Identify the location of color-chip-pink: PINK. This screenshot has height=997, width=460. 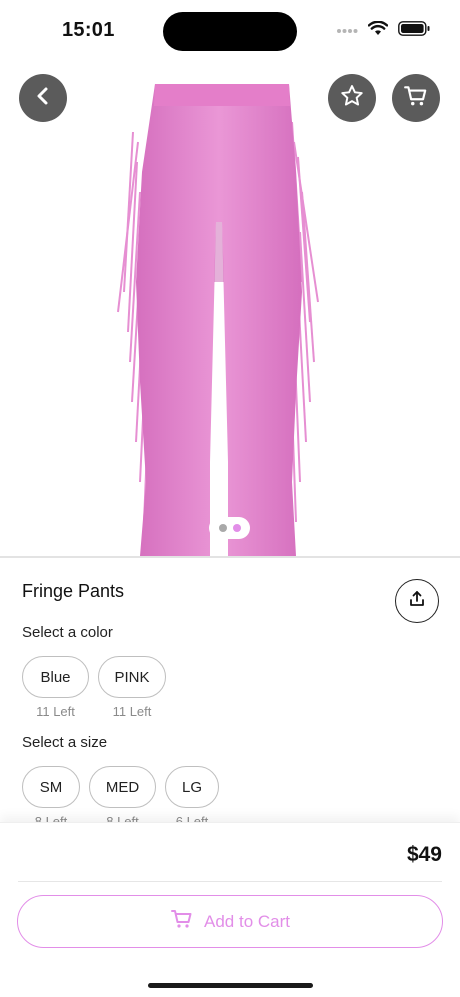
(132, 677).